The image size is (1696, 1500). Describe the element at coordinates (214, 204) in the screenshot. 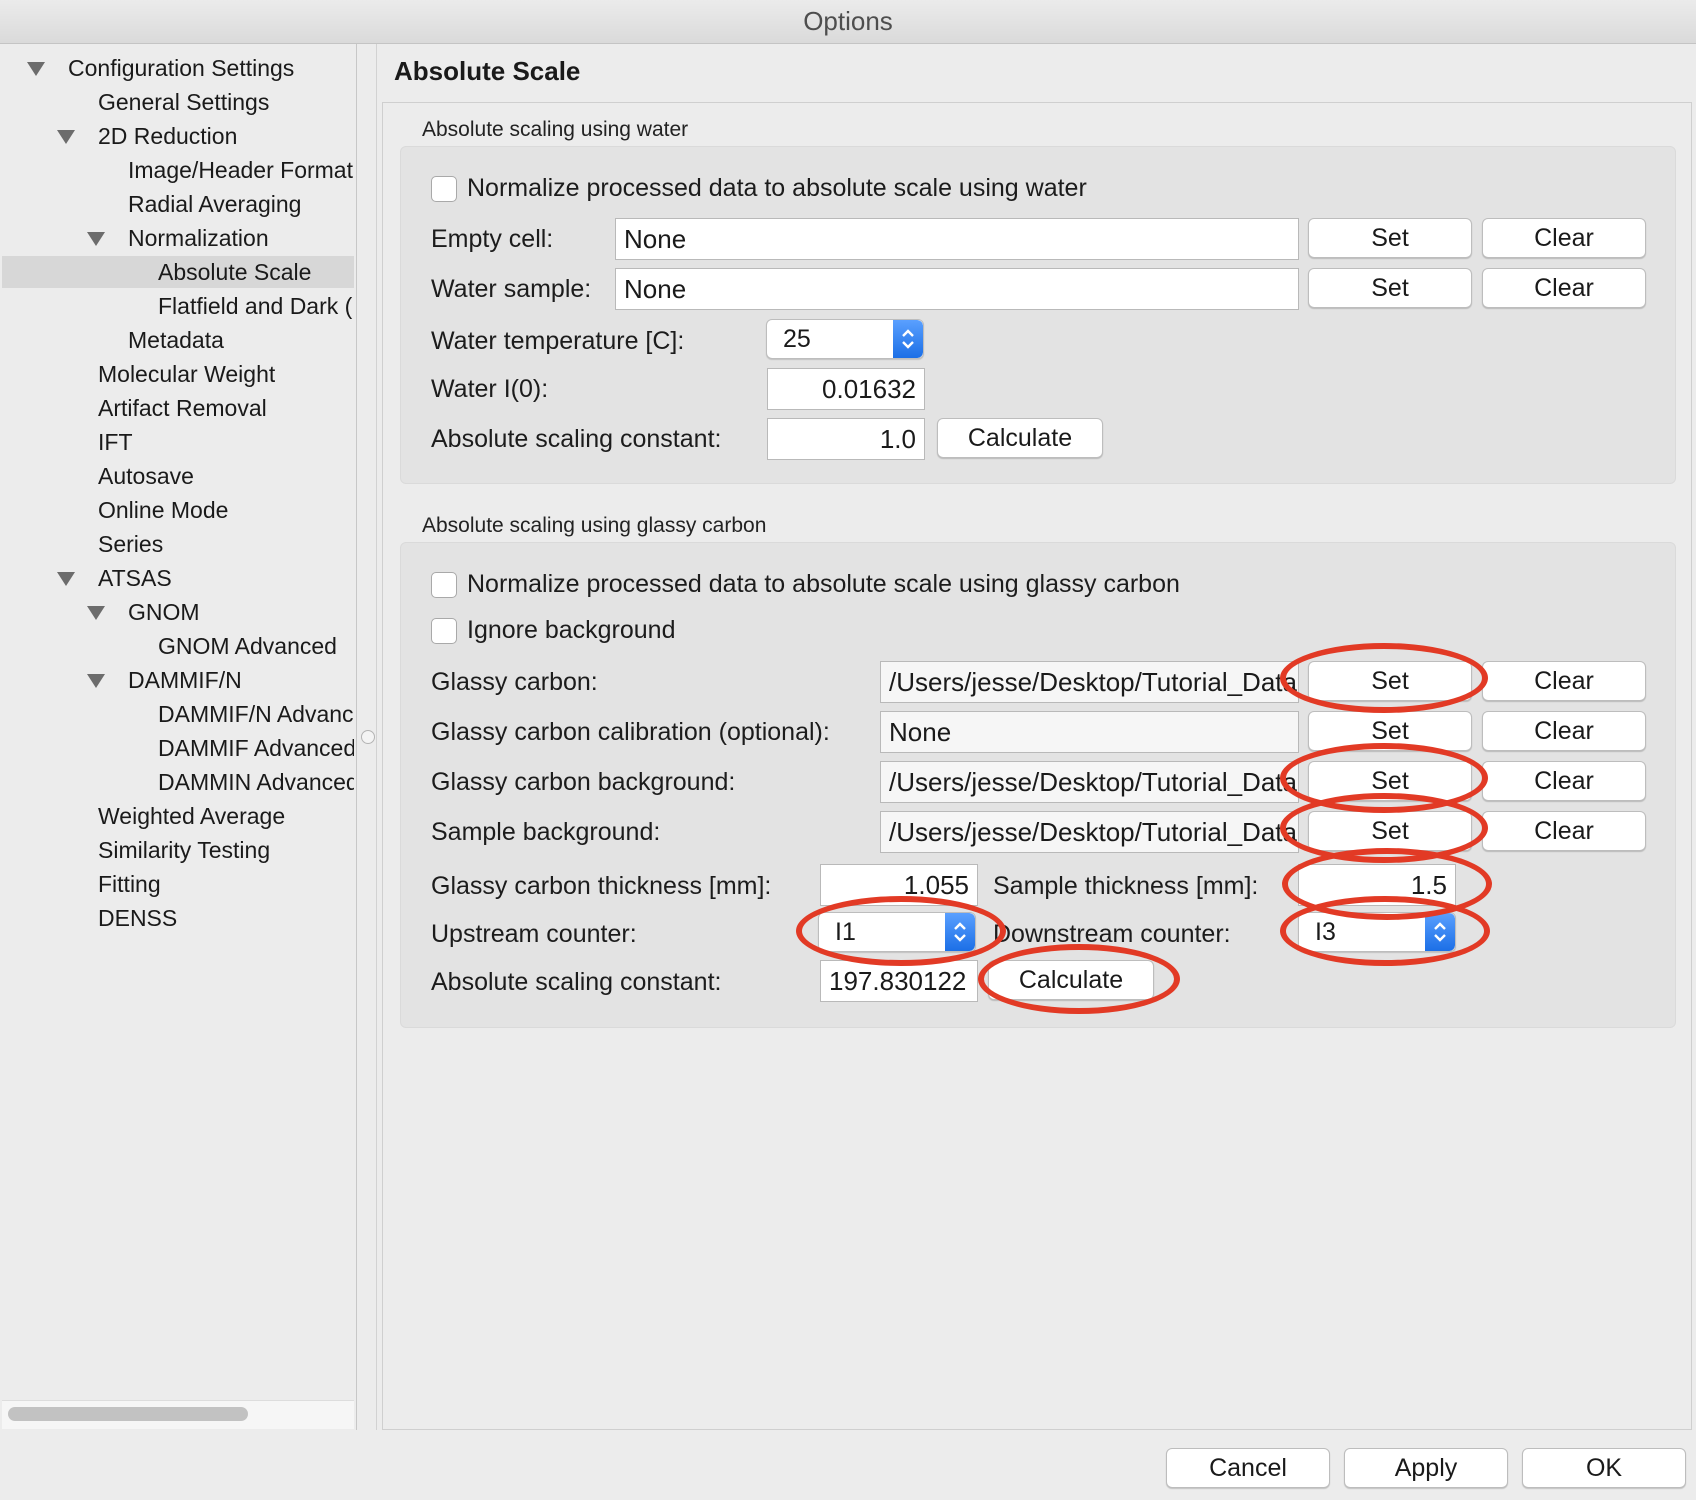

I see `tree-item-radial-averaging: Radial Averaging` at that location.